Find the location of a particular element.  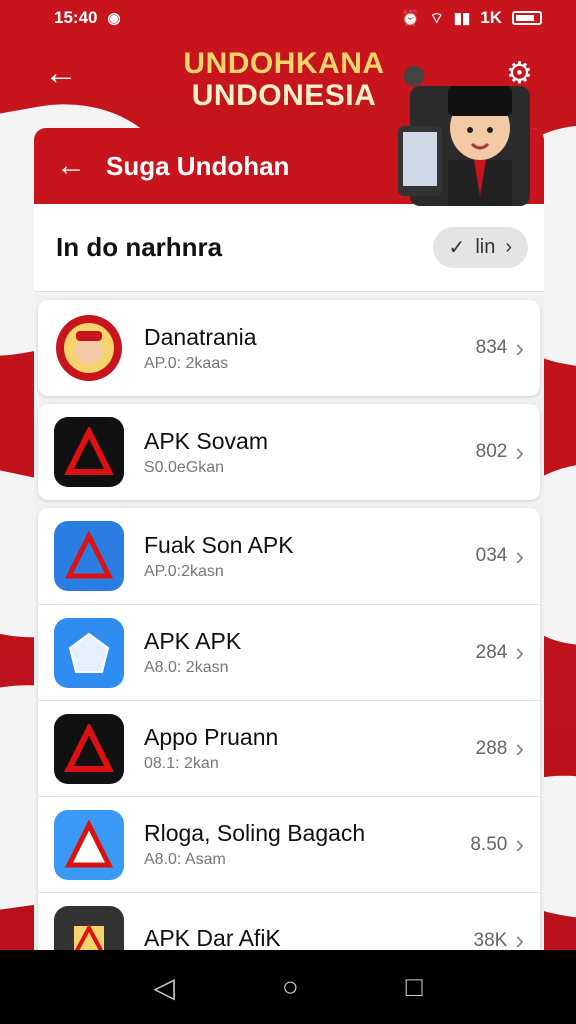

app-size: 034 is located at coordinates (491, 555).